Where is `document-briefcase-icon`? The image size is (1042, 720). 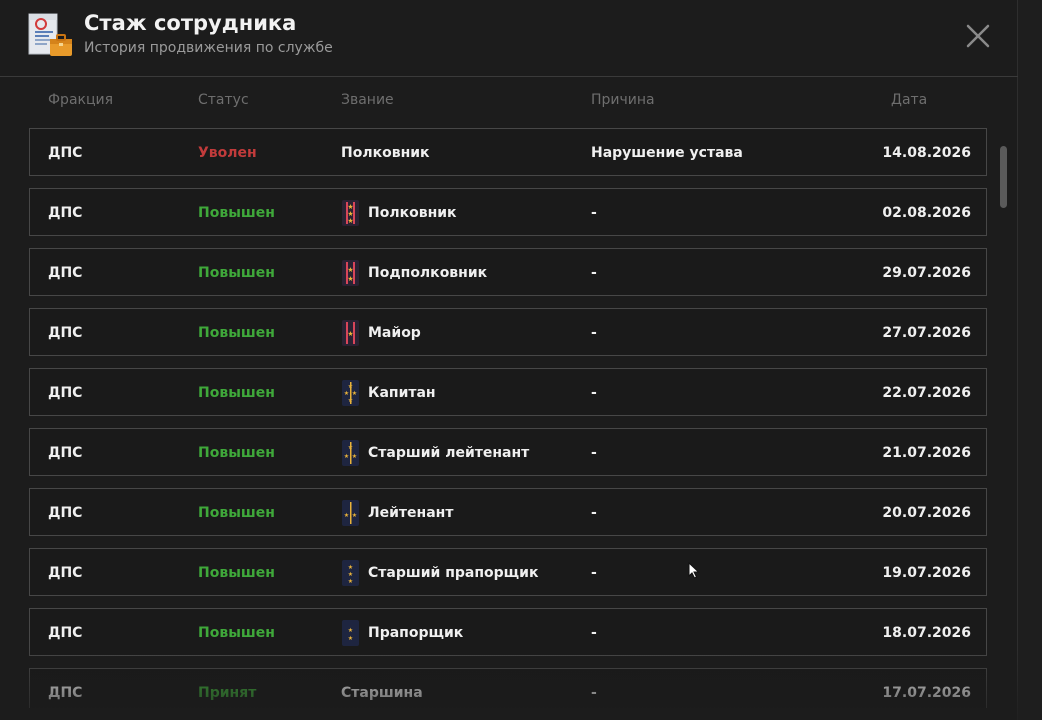 document-briefcase-icon is located at coordinates (50, 37).